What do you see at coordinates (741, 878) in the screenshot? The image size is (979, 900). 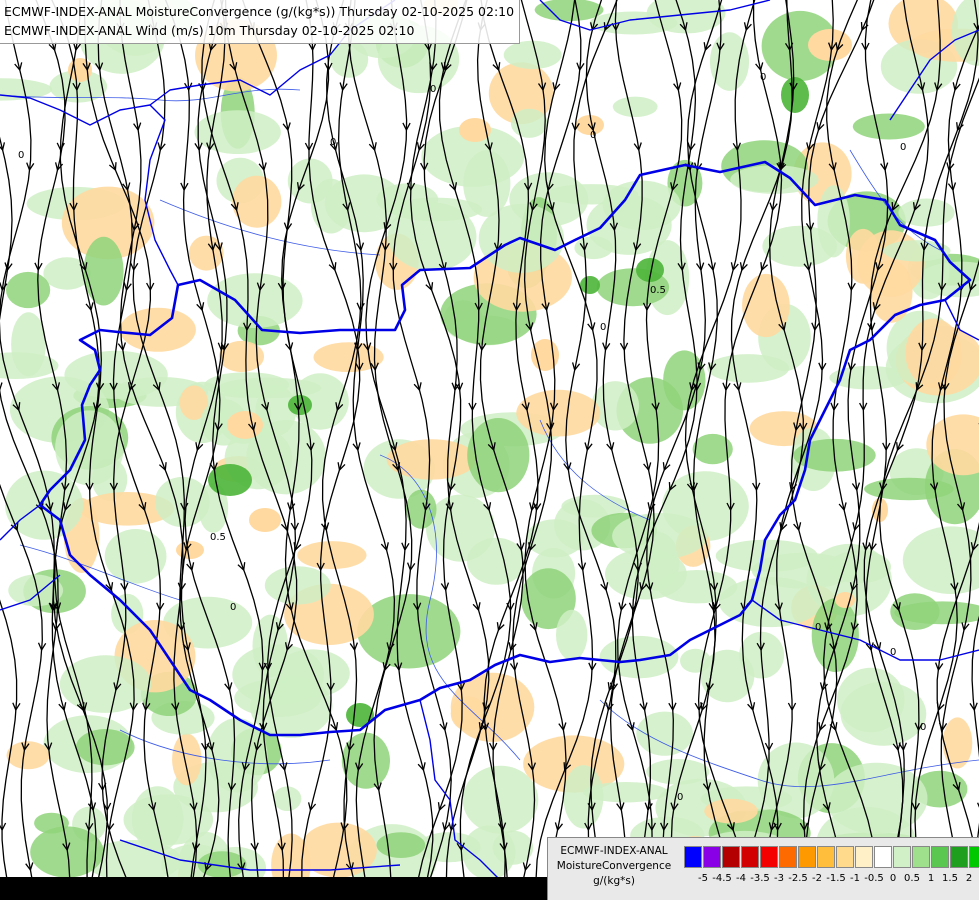 I see `legend-tick-label: -4` at bounding box center [741, 878].